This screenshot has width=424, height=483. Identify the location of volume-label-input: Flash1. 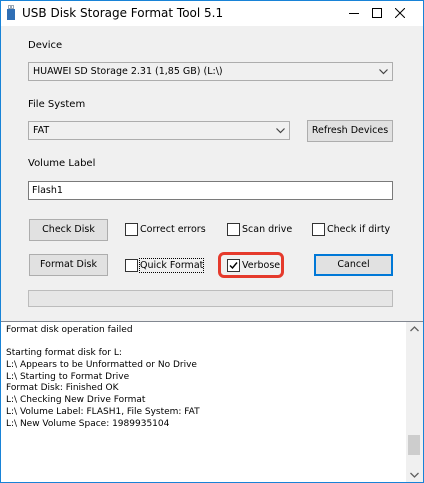
(210, 190).